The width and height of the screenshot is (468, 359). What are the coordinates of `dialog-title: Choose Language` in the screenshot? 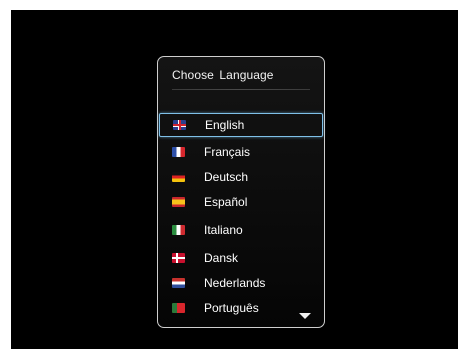 It's located at (223, 75).